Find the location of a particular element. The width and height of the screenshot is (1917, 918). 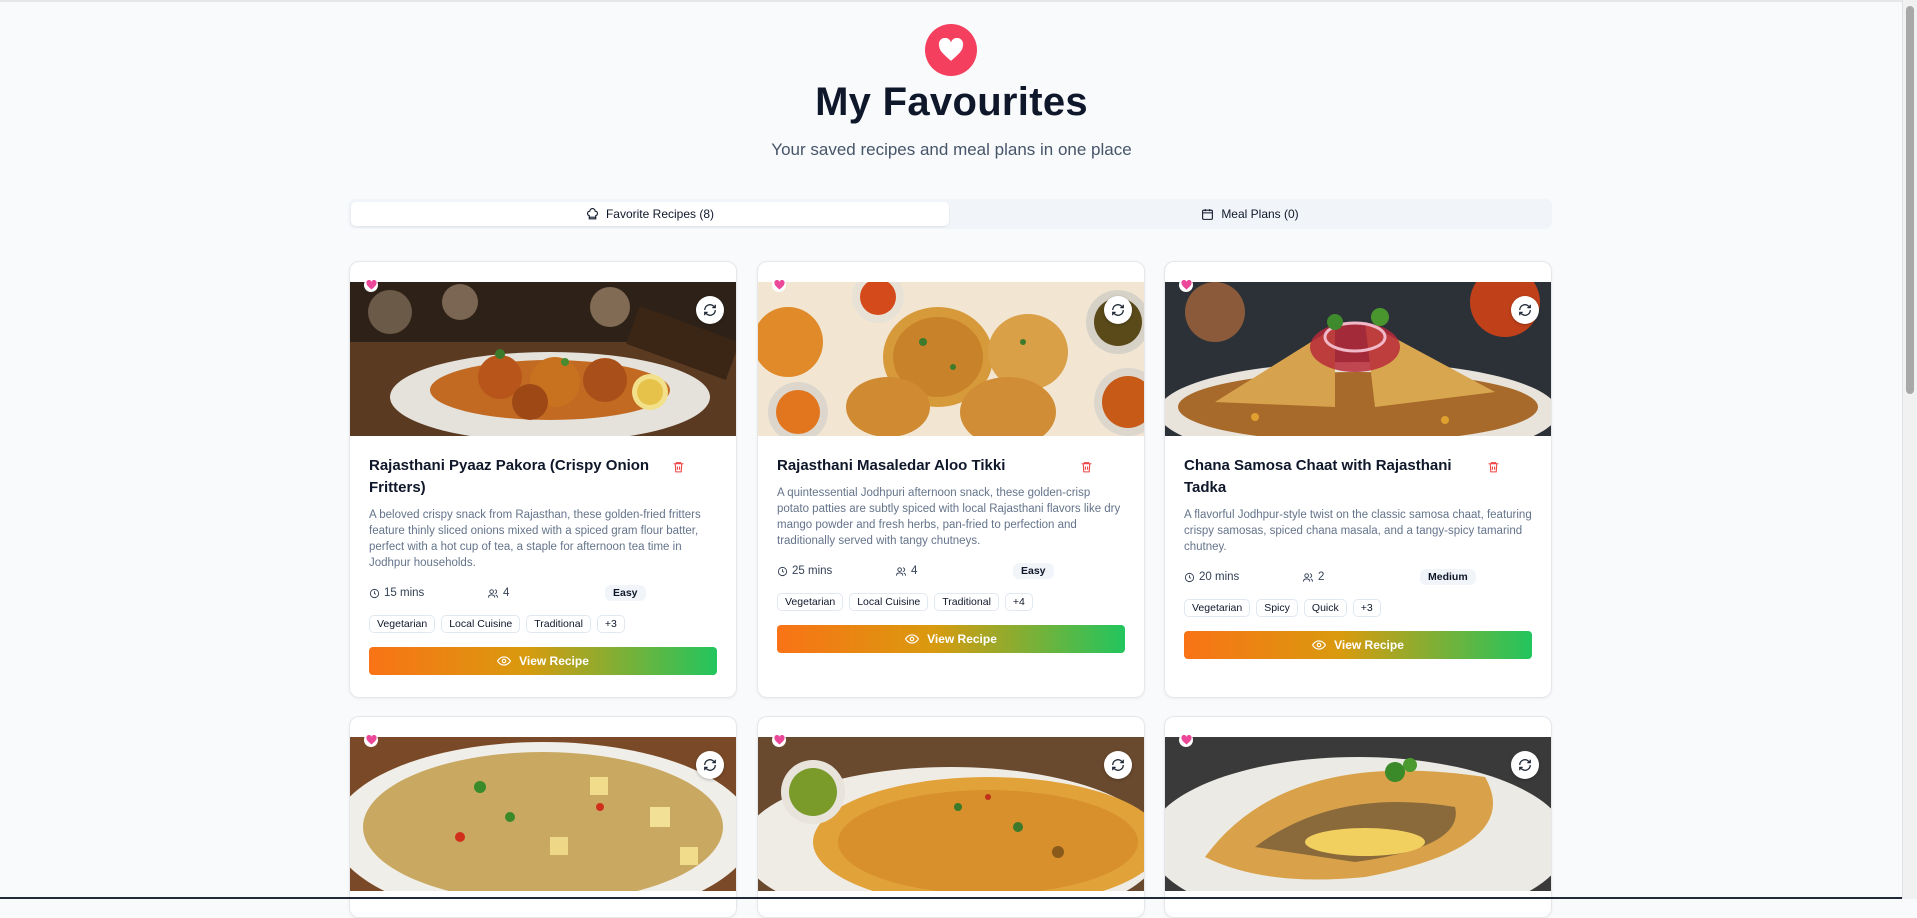

page-scrollbar is located at coordinates (1909, 449).